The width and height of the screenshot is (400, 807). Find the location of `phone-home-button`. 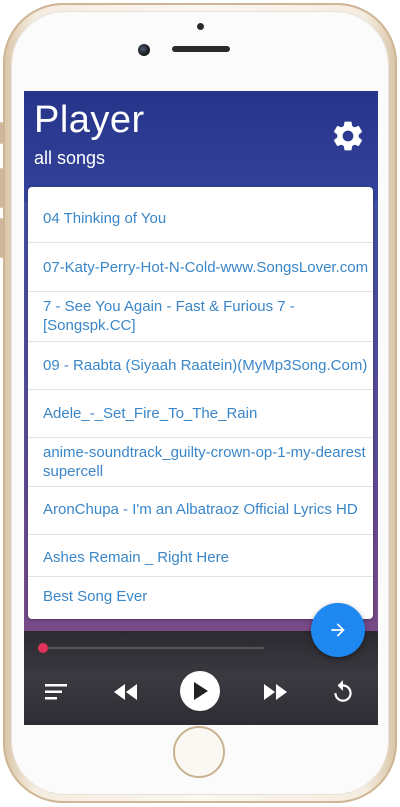

phone-home-button is located at coordinates (199, 752).